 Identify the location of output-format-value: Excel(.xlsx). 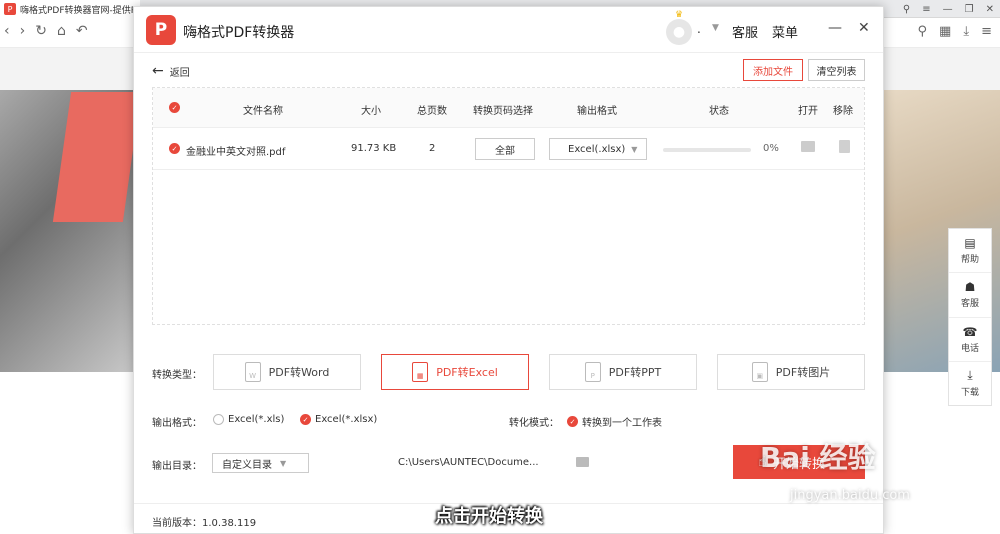
(597, 149).